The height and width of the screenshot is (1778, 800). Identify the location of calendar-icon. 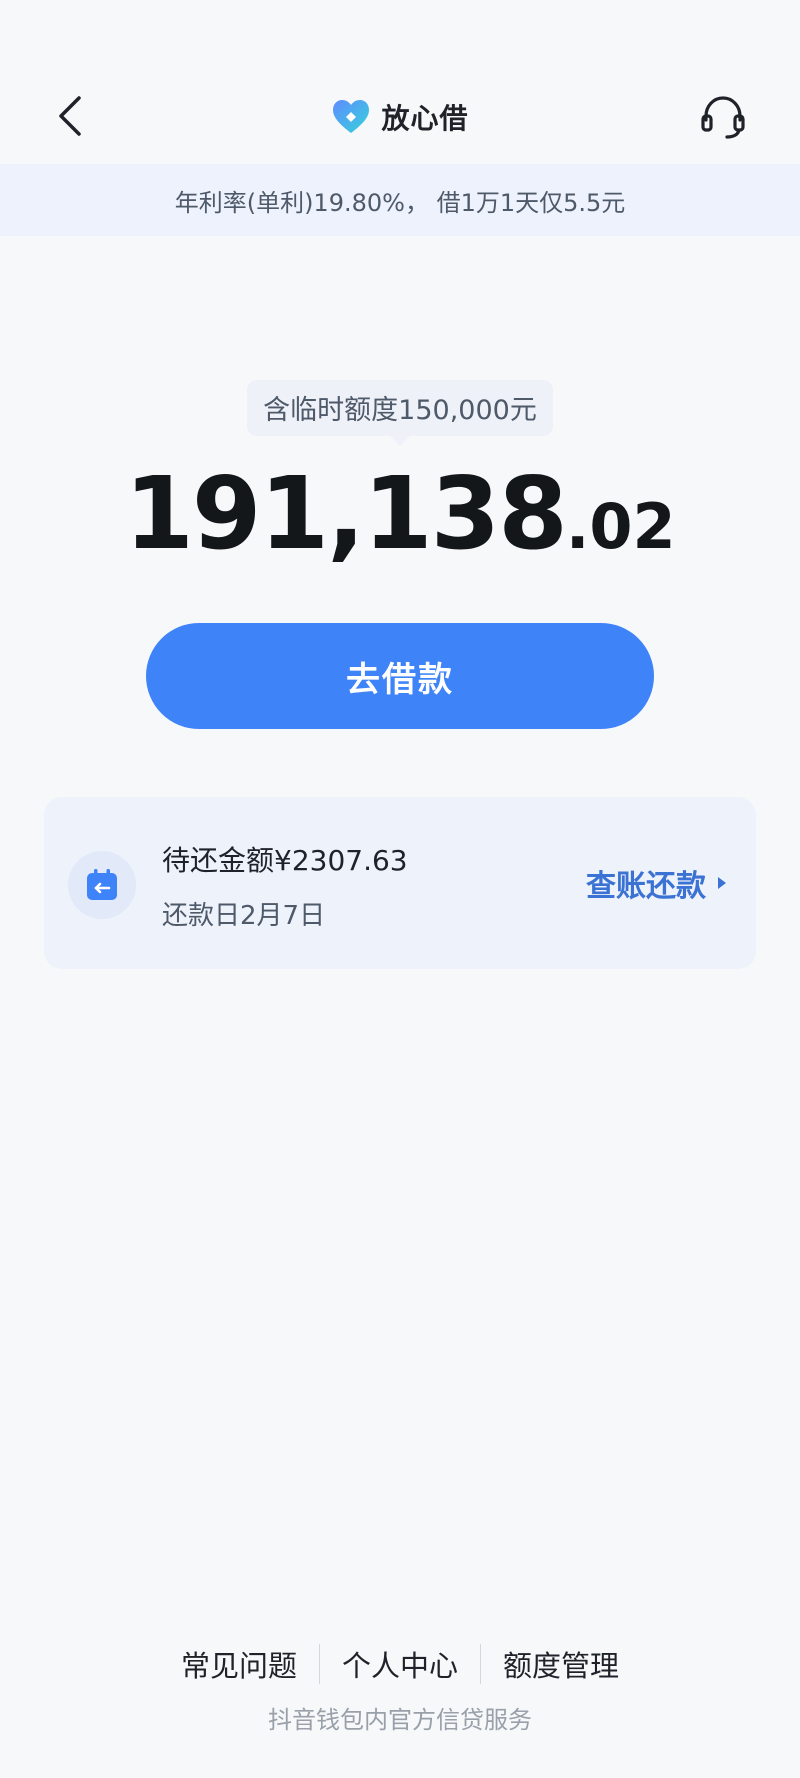
(102, 884).